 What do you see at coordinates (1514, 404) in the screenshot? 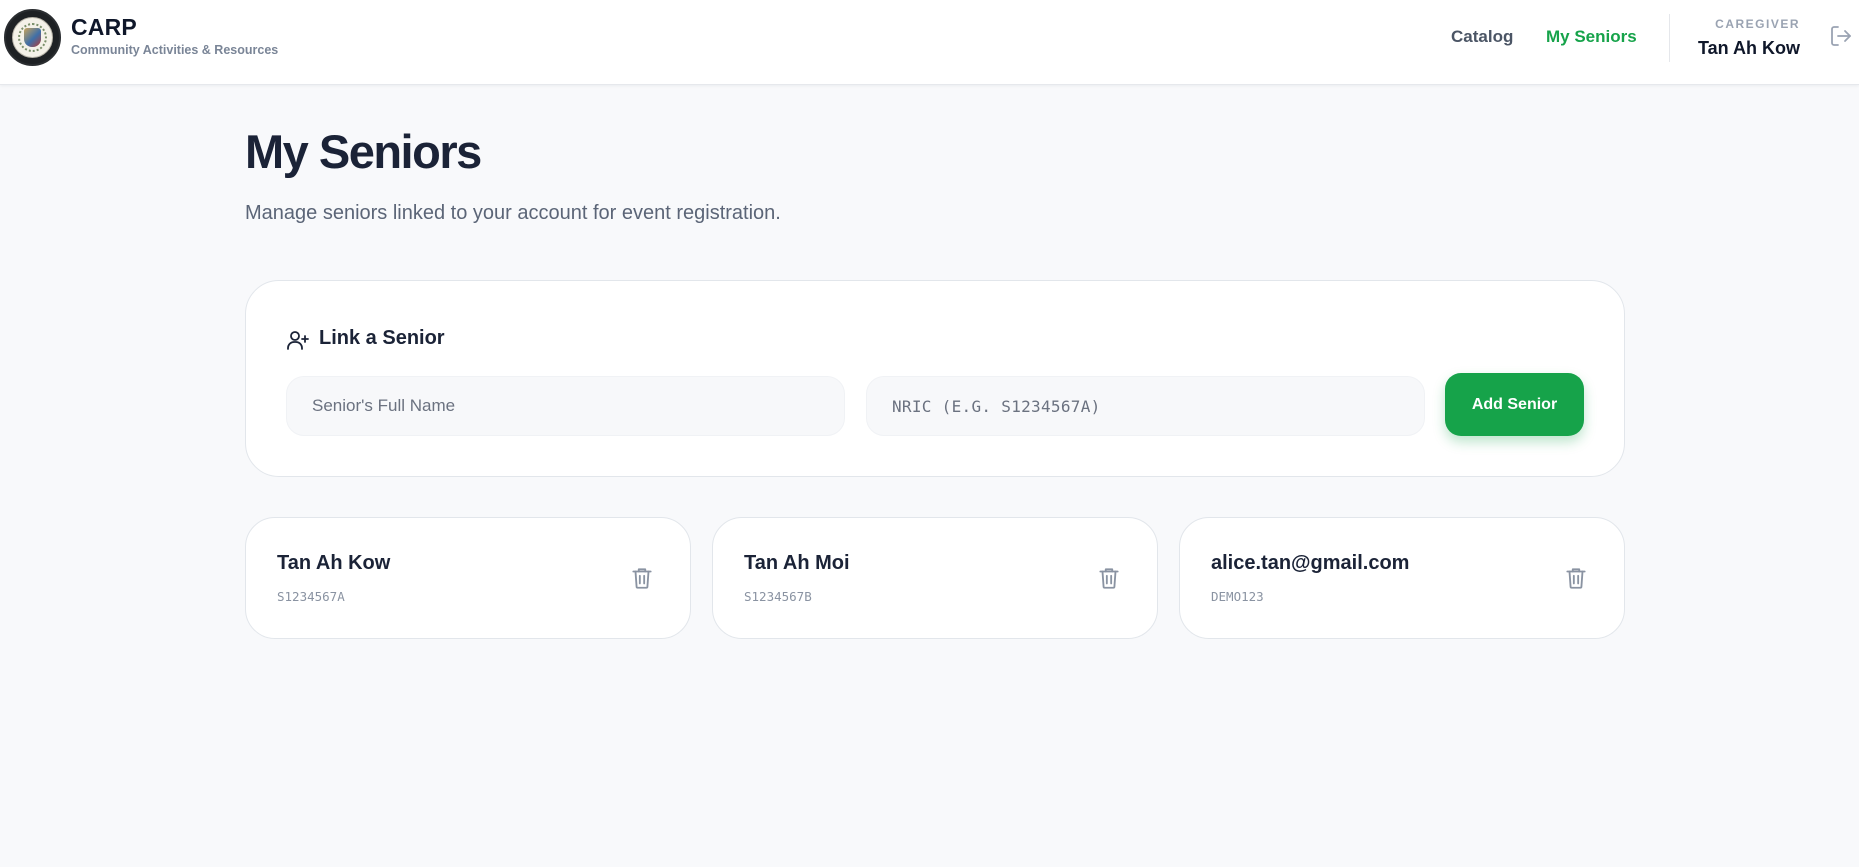
I see `add-senior-button: Add Senior` at bounding box center [1514, 404].